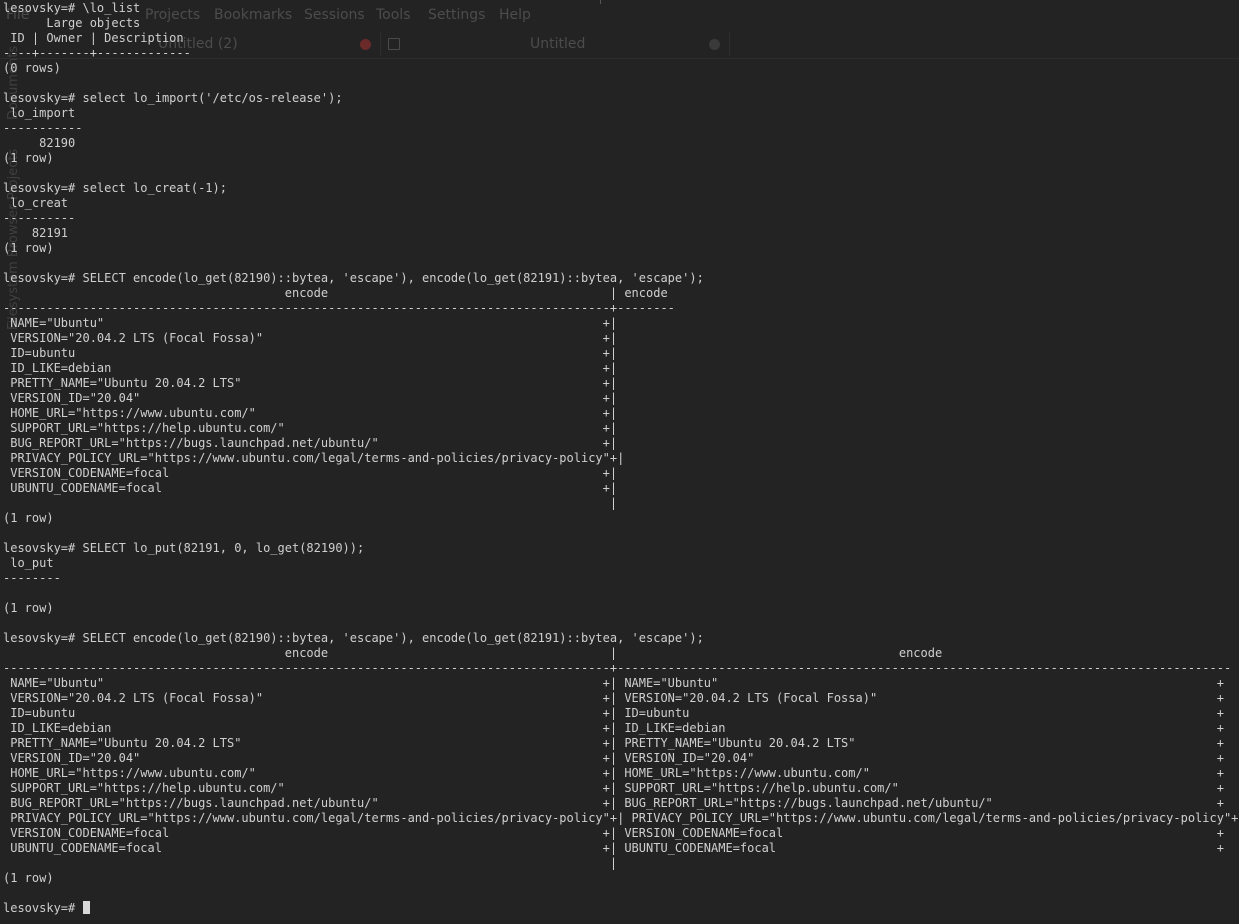 The height and width of the screenshot is (924, 1239). I want to click on text-cursor, so click(87, 907).